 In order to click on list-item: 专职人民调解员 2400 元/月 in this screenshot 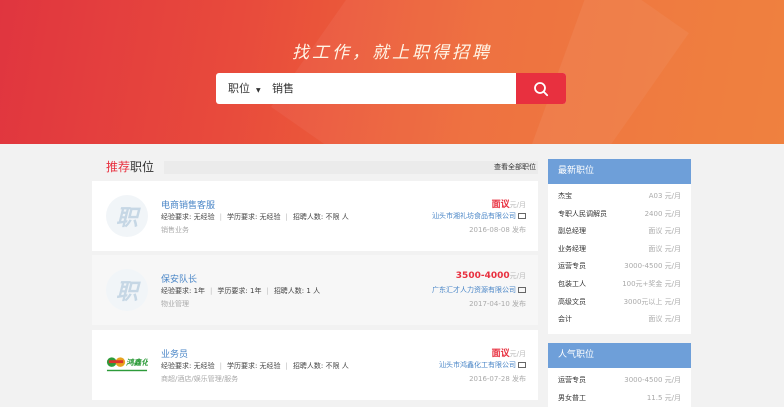, I will do `click(619, 215)`.